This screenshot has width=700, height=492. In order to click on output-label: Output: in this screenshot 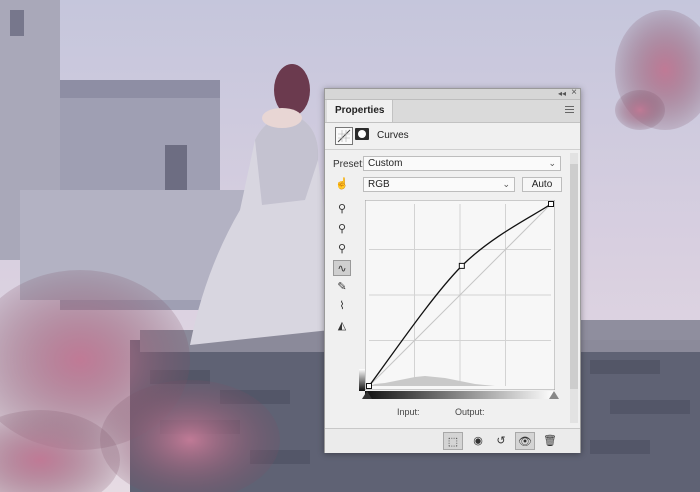, I will do `click(470, 412)`.